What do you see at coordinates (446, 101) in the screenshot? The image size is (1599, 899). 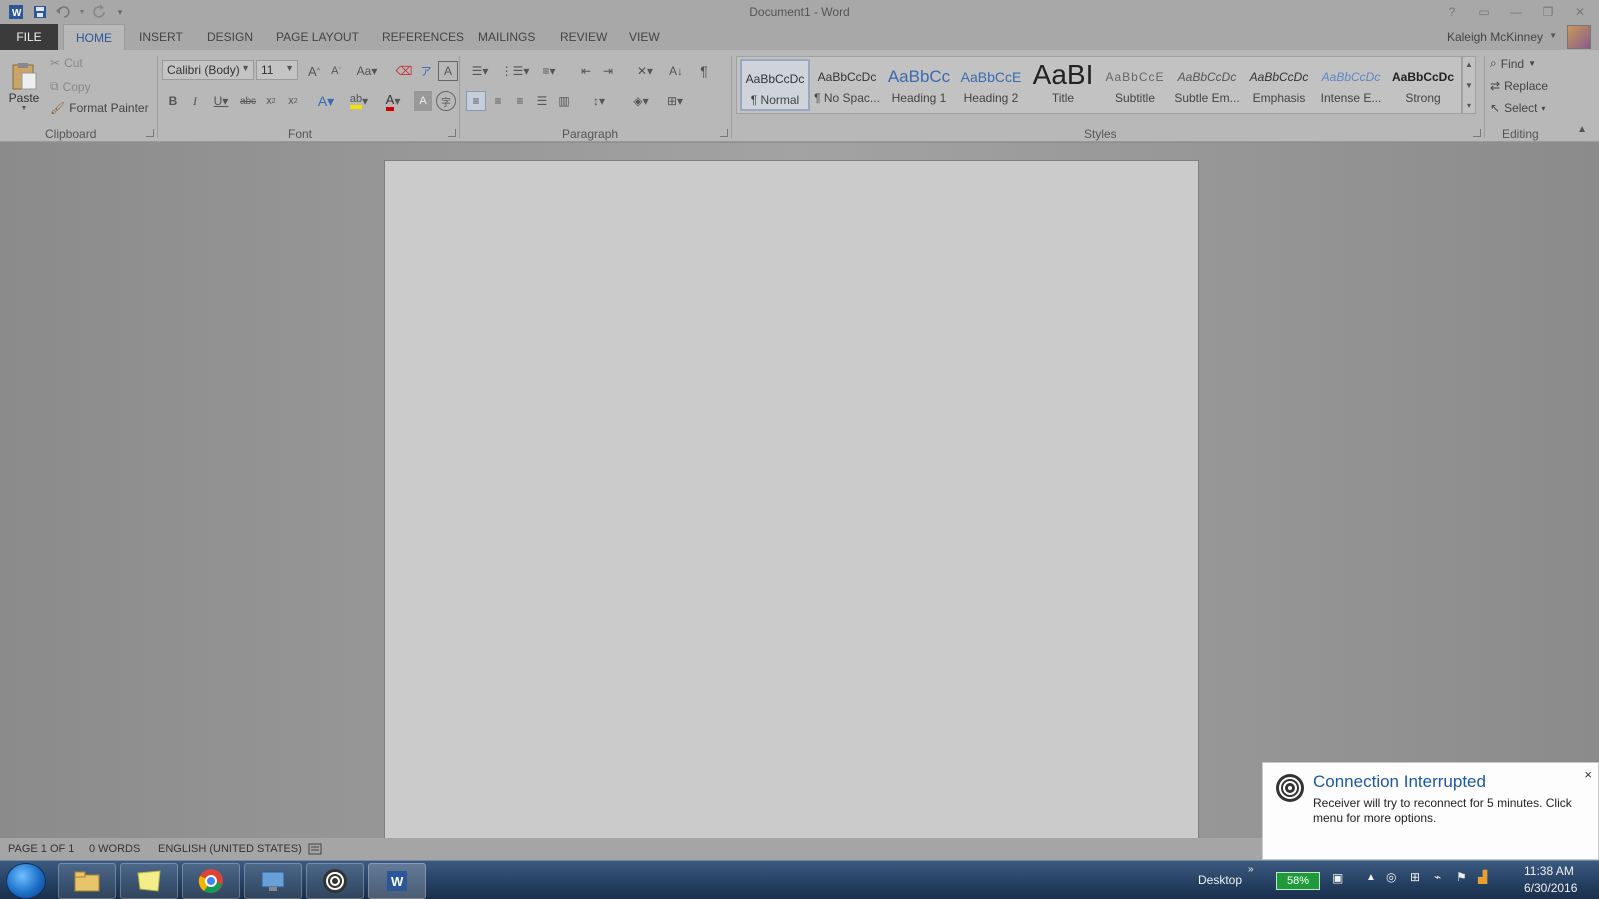 I see `enclose-characters-icon: 字` at bounding box center [446, 101].